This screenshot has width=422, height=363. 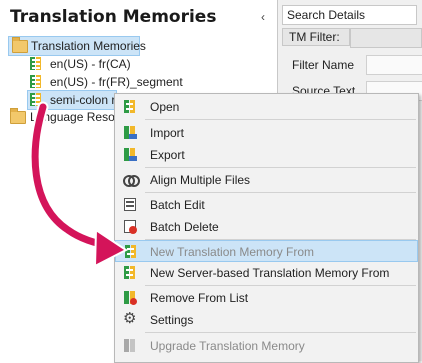 I want to click on annotation-arrow, so click(x=78, y=184).